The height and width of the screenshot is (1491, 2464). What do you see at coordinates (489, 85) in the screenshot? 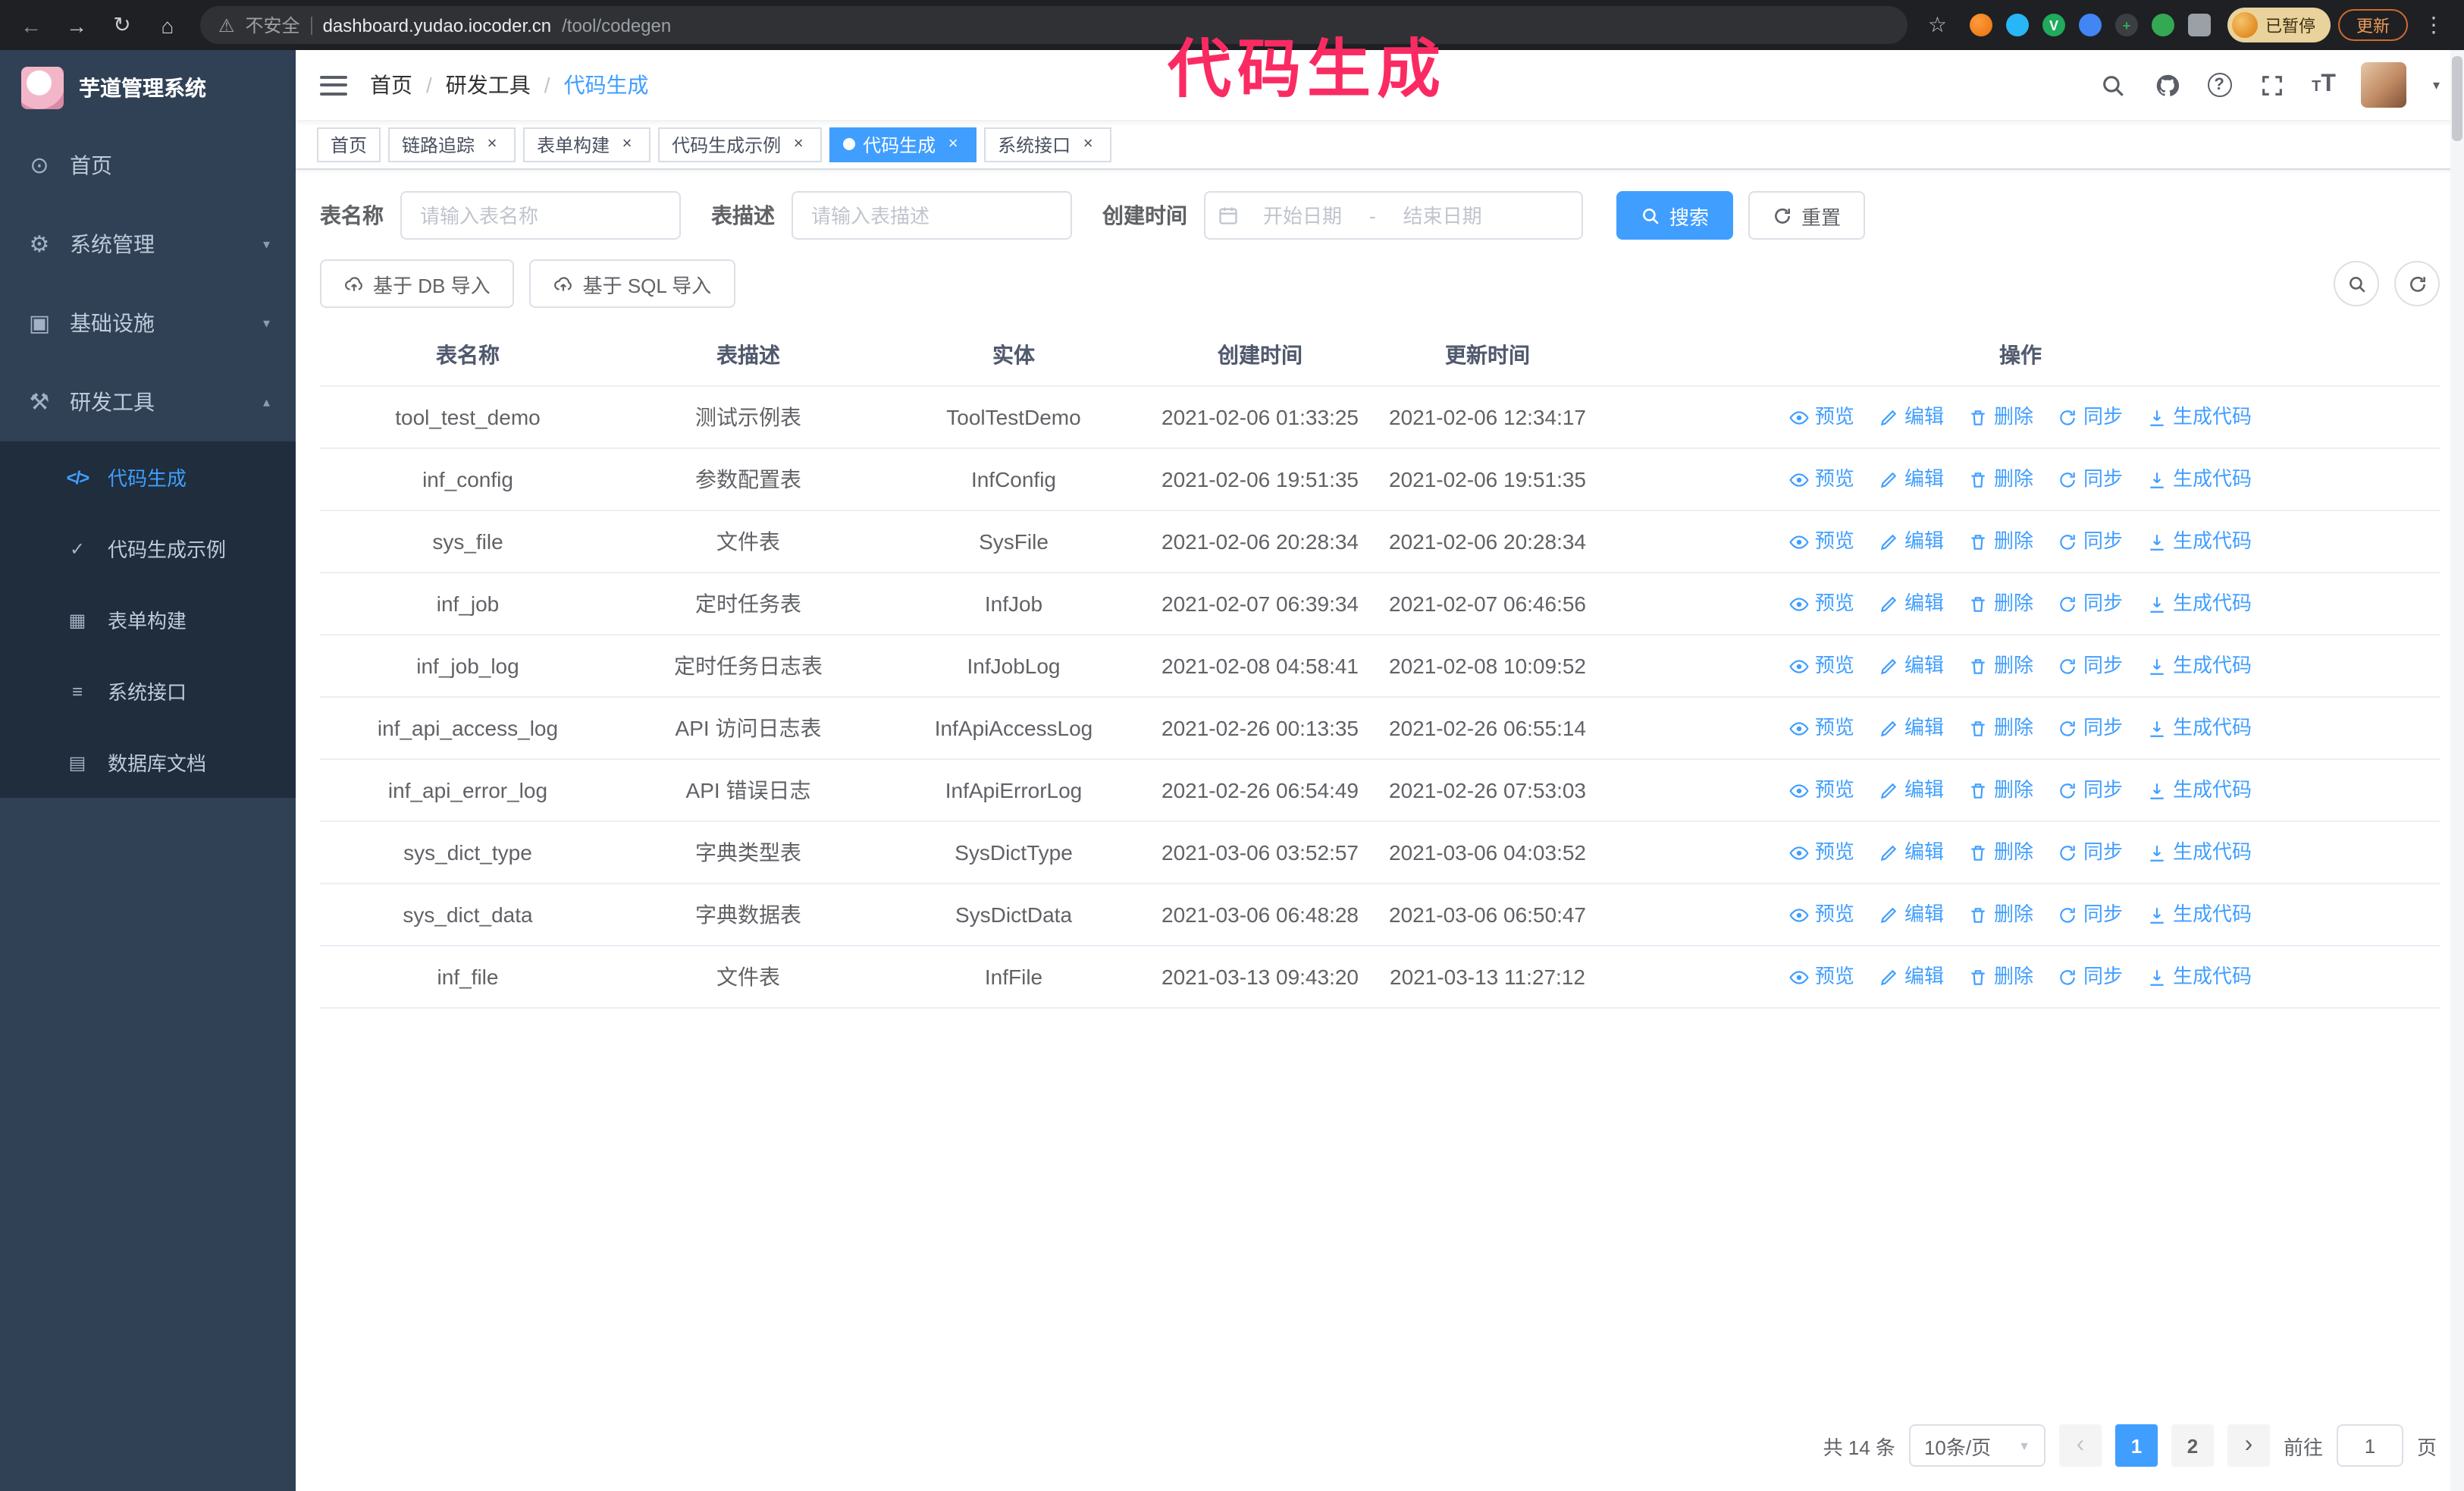
I see `breadcrumb-devtools: 研发工具` at bounding box center [489, 85].